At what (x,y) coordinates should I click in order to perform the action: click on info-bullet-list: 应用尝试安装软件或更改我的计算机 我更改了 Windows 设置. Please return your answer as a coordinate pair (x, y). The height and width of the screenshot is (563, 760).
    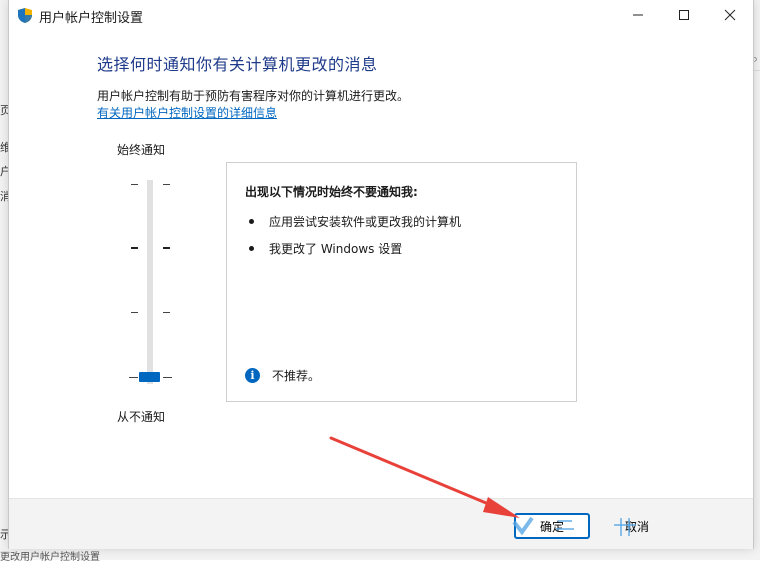
    Looking at the image, I should click on (353, 240).